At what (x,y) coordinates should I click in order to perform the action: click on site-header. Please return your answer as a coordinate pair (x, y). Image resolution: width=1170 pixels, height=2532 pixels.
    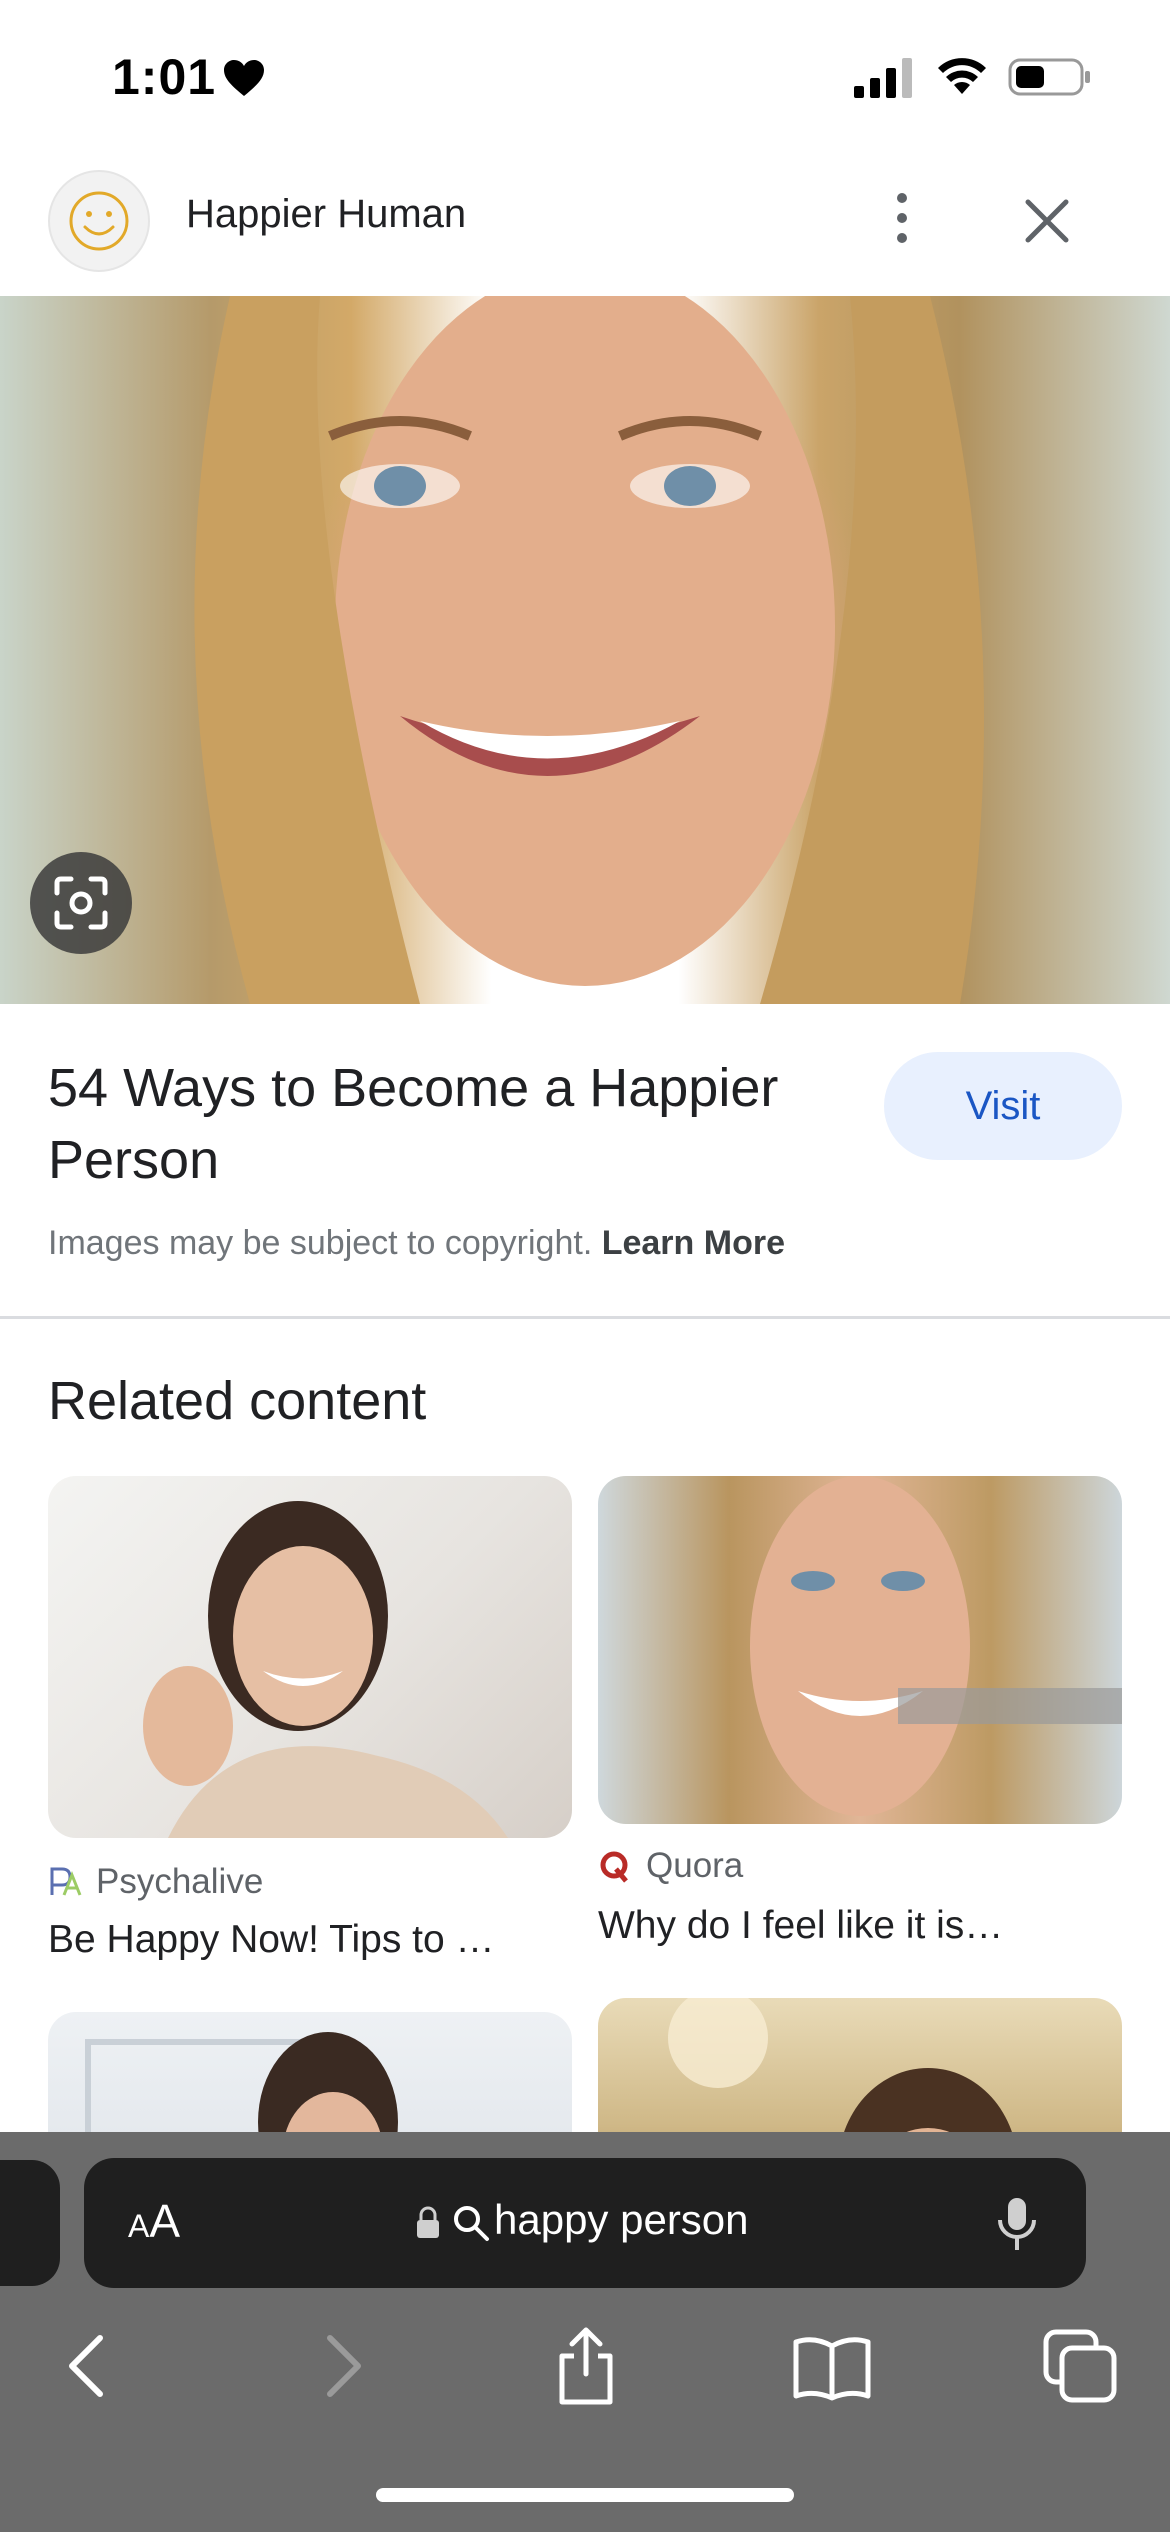
    Looking at the image, I should click on (585, 223).